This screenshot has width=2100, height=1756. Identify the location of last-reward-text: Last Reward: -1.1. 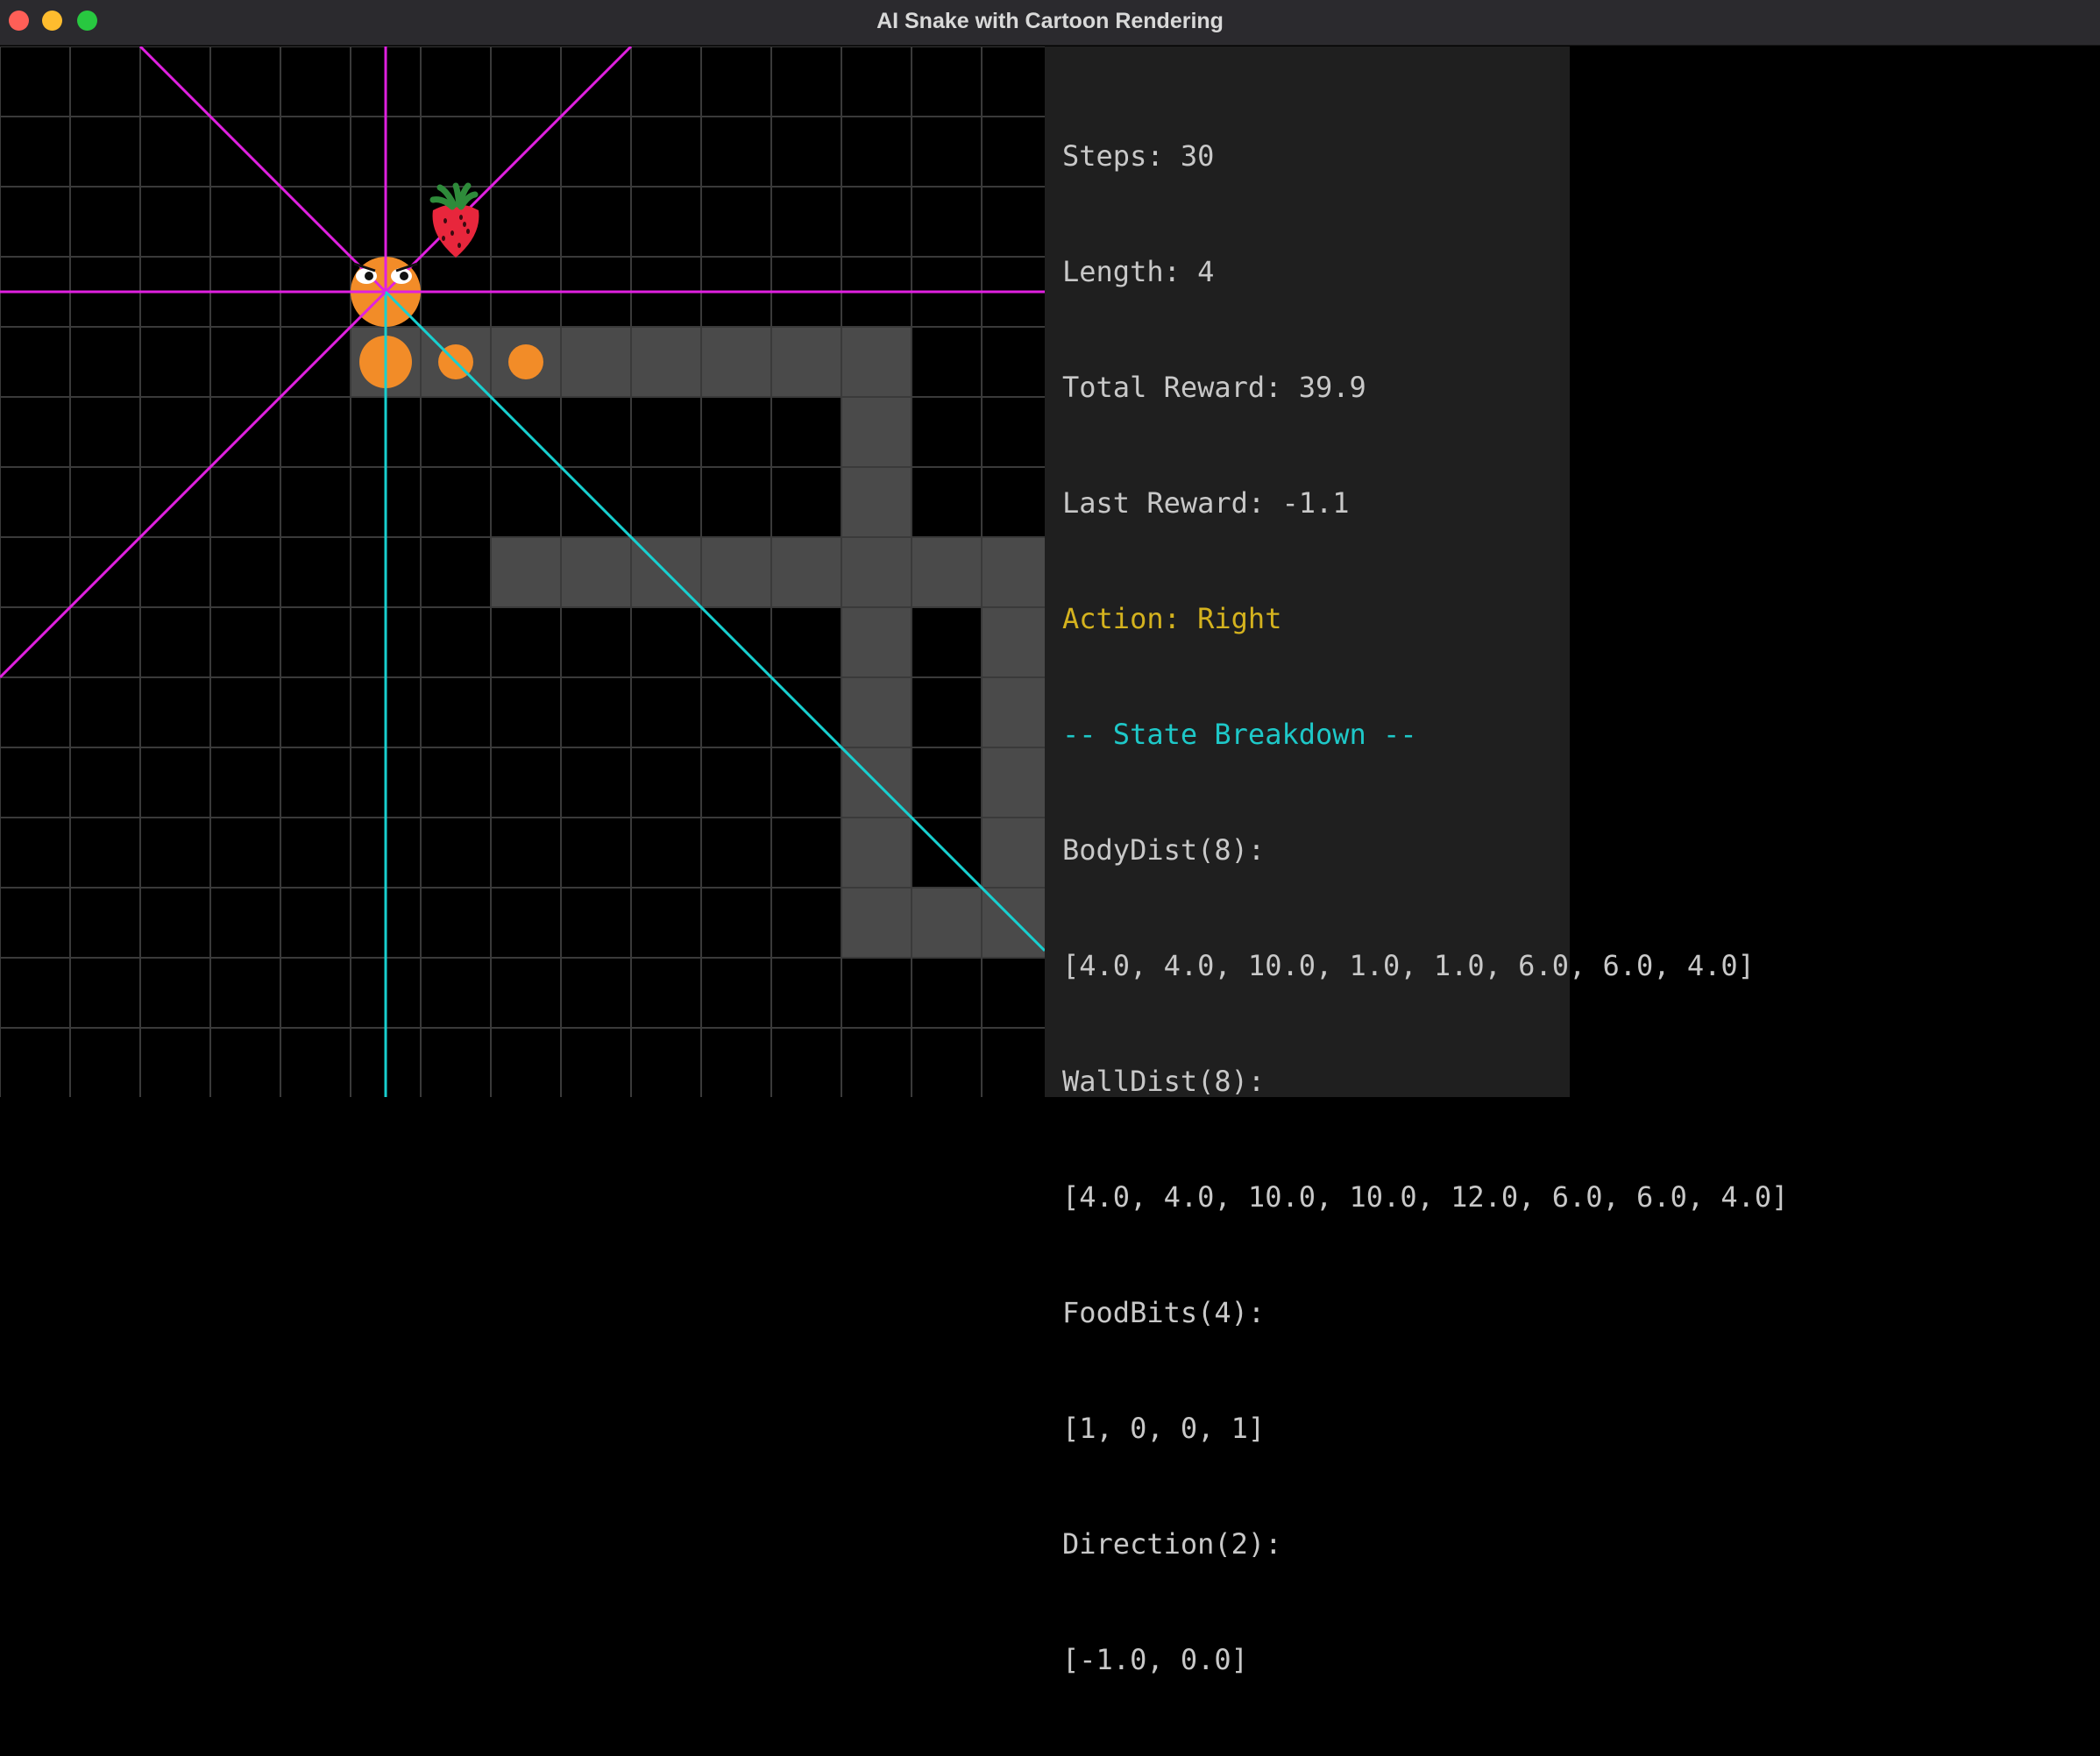
(1206, 503).